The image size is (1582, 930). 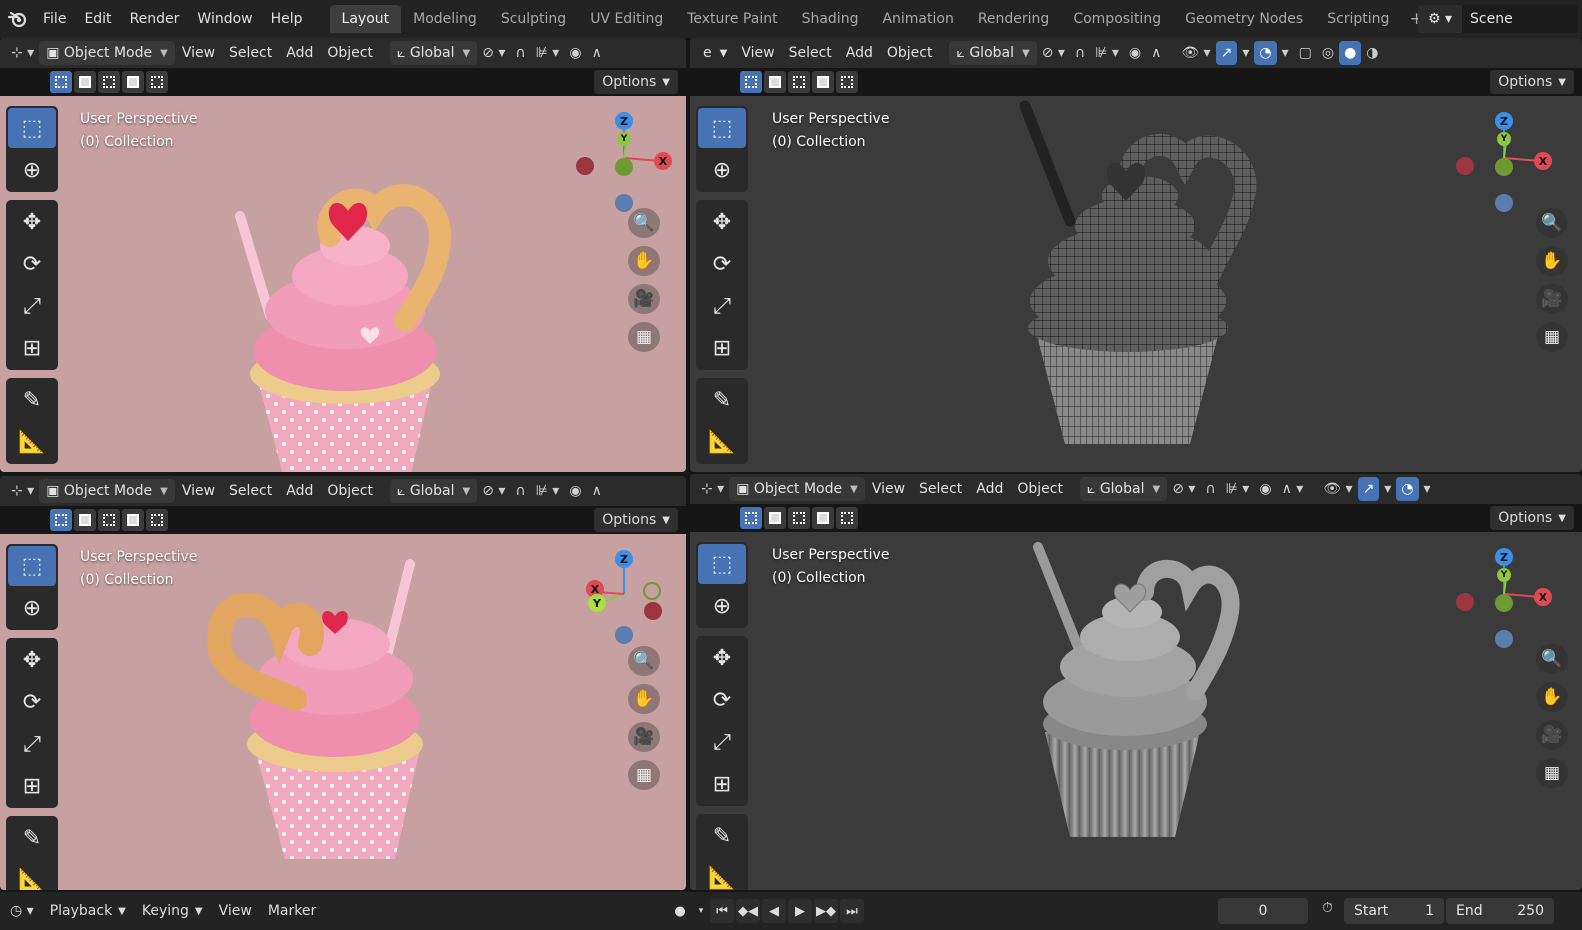 What do you see at coordinates (722, 306) in the screenshot?
I see `scale-tool-icon: ⤢` at bounding box center [722, 306].